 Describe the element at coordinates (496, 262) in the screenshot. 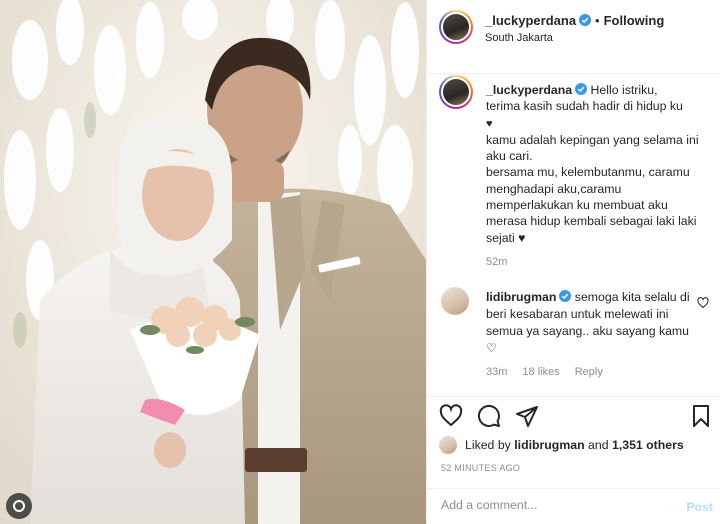

I see `caption-time: 52m` at that location.